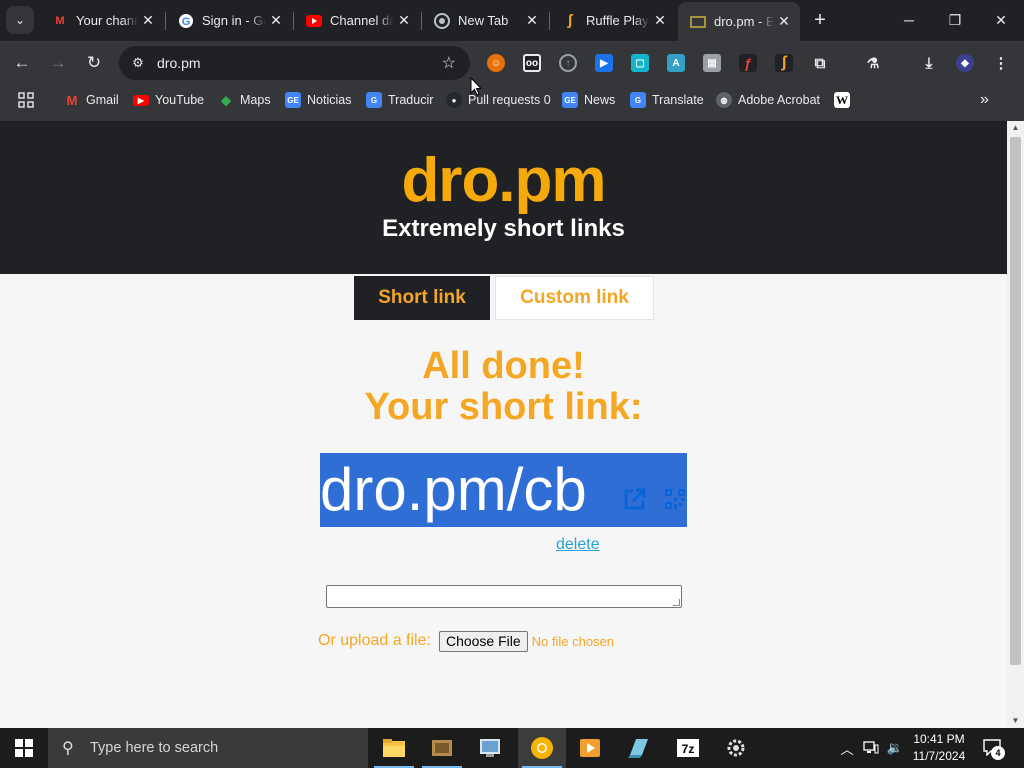 The image size is (1024, 768). Describe the element at coordinates (94, 63) in the screenshot. I see `reload-button: ↻` at that location.